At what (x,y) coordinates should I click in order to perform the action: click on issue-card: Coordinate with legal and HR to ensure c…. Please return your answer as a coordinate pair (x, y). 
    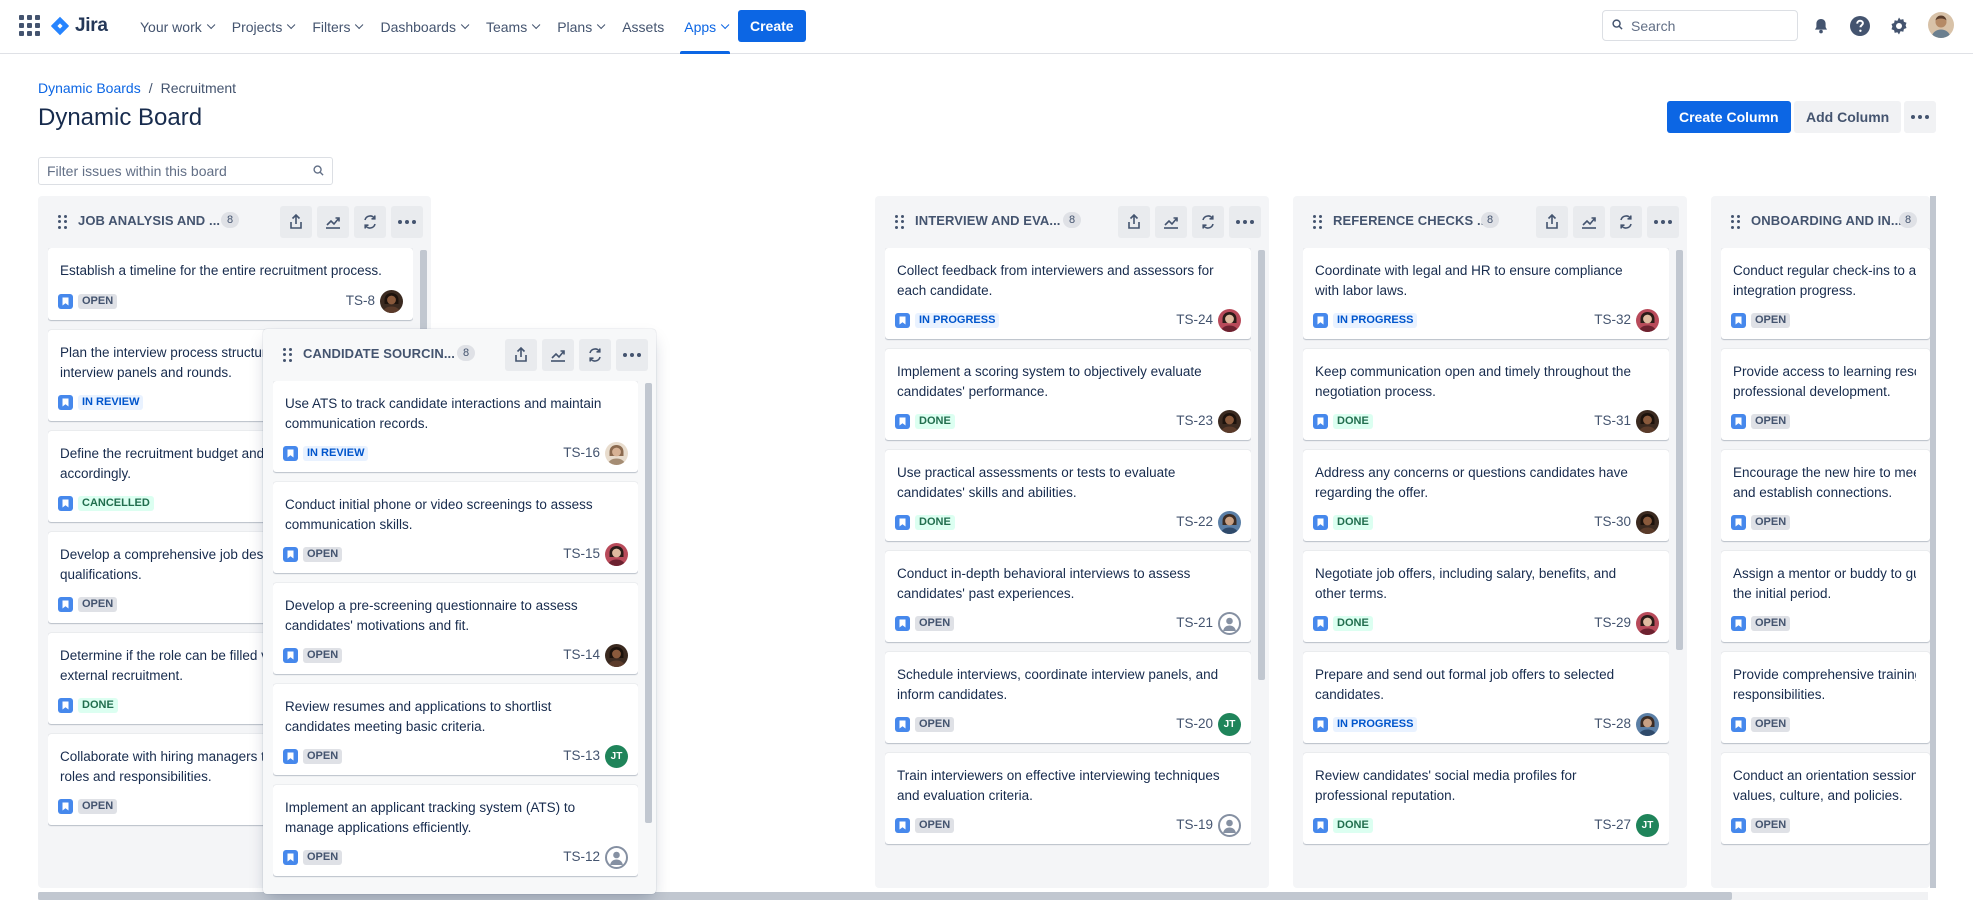
    Looking at the image, I should click on (1486, 293).